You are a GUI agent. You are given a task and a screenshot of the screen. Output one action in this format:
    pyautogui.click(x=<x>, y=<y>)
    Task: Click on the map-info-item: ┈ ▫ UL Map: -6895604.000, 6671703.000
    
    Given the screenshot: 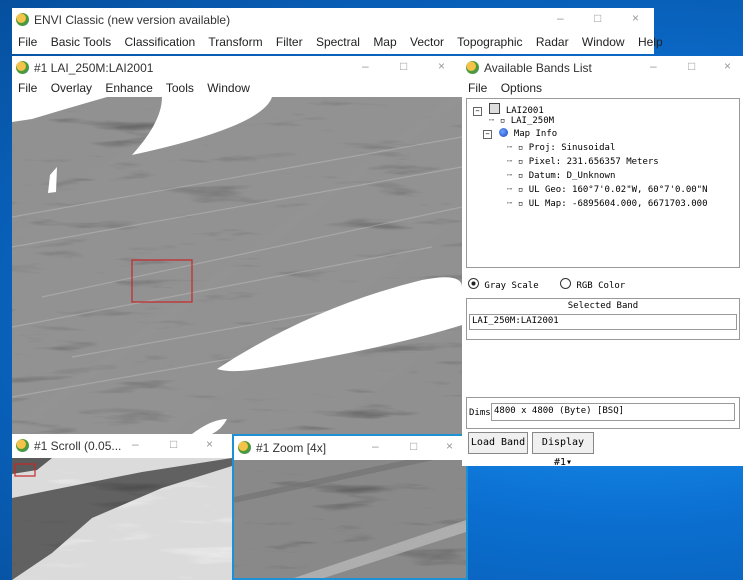 What is the action you would take?
    pyautogui.click(x=607, y=204)
    